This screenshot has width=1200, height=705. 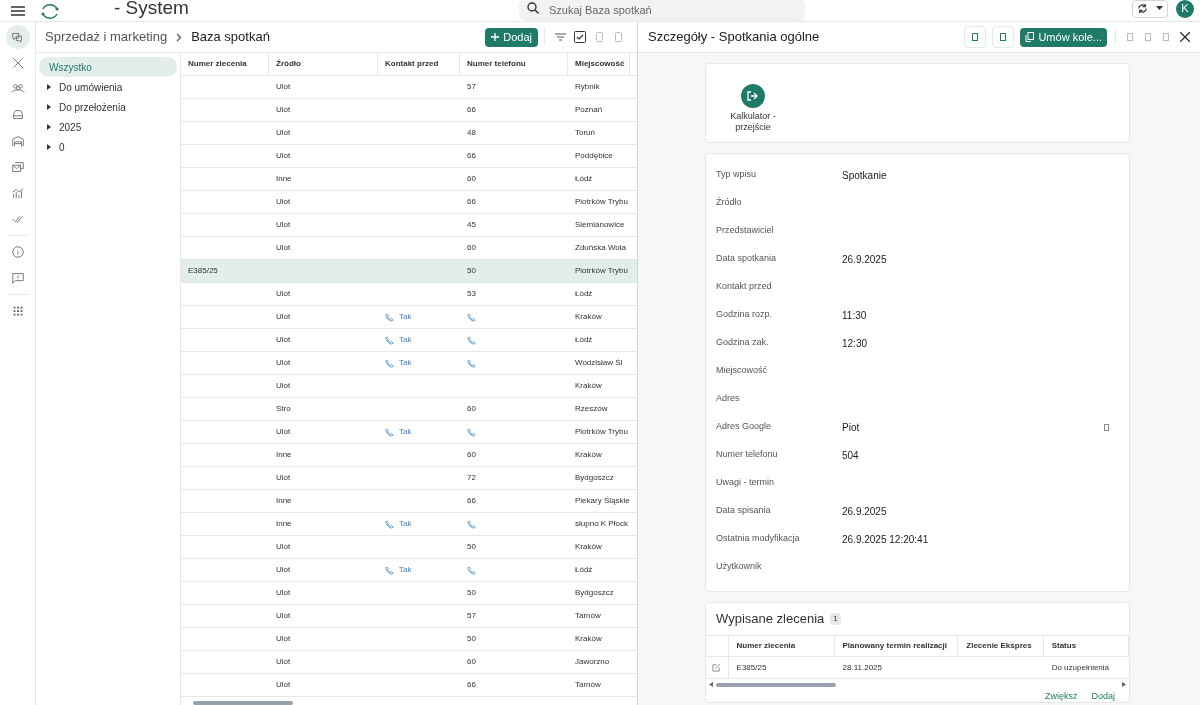 What do you see at coordinates (409, 87) in the screenshot?
I see `table-row: Ulot 57 Rybnik` at bounding box center [409, 87].